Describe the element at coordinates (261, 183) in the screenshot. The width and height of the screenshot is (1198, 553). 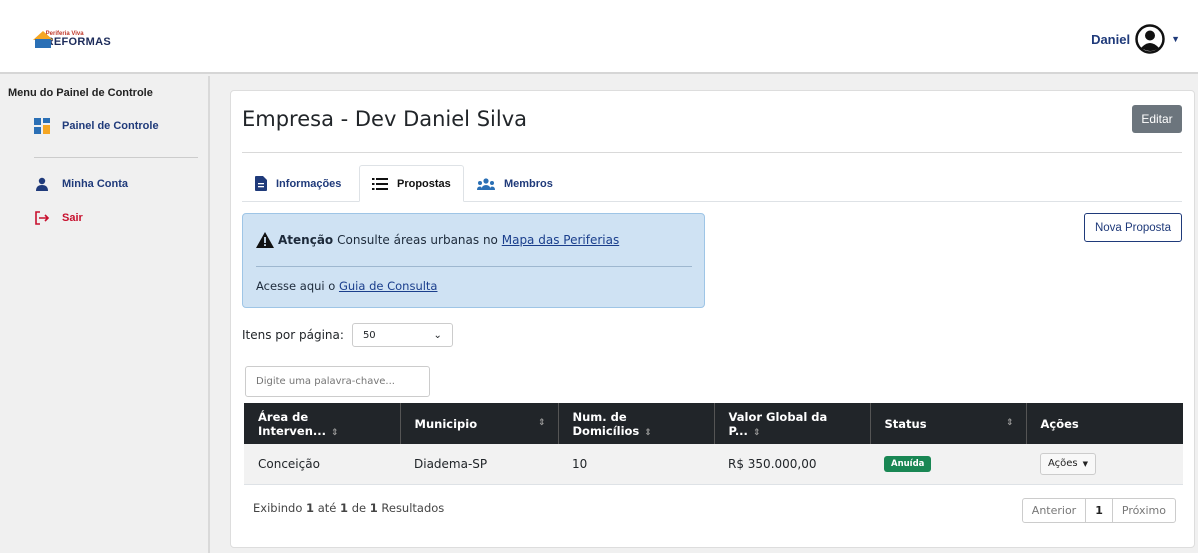
I see `document-icon` at that location.